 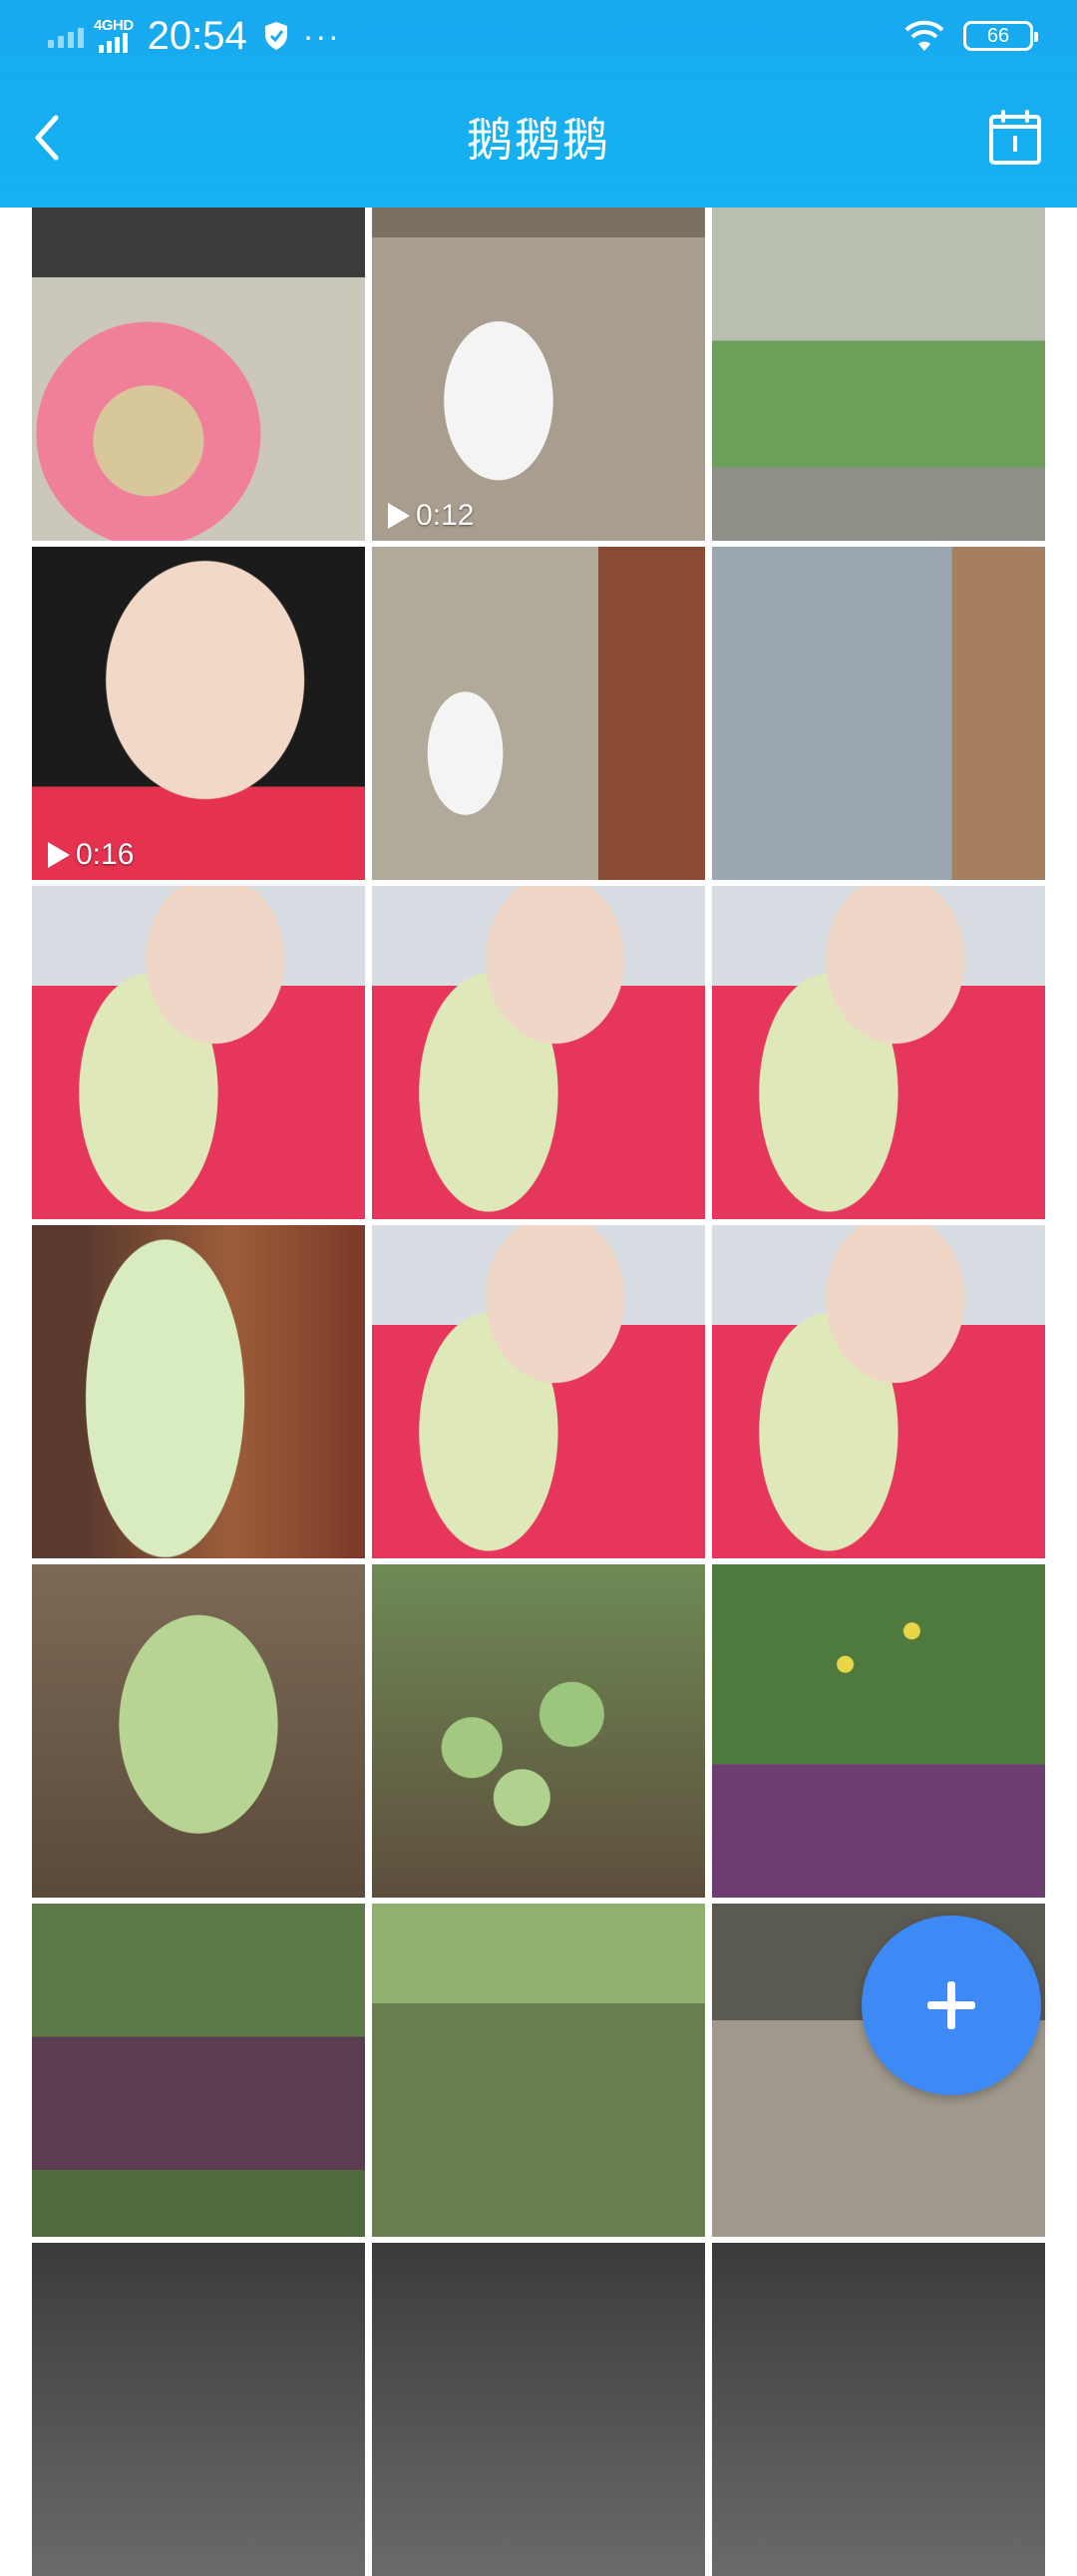 I want to click on network-indicator: 4GHD, so click(x=114, y=35).